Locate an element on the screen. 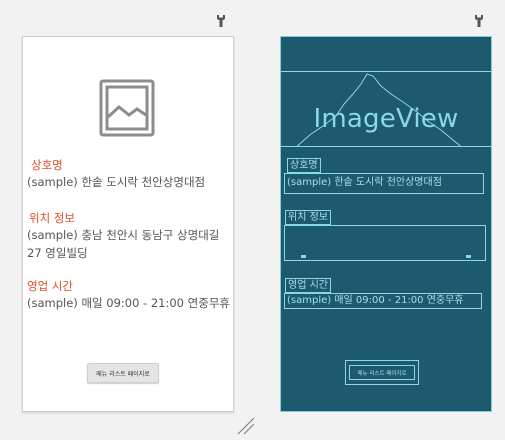 The width and height of the screenshot is (505, 440). hours-label: 영업 시간 is located at coordinates (50, 286).